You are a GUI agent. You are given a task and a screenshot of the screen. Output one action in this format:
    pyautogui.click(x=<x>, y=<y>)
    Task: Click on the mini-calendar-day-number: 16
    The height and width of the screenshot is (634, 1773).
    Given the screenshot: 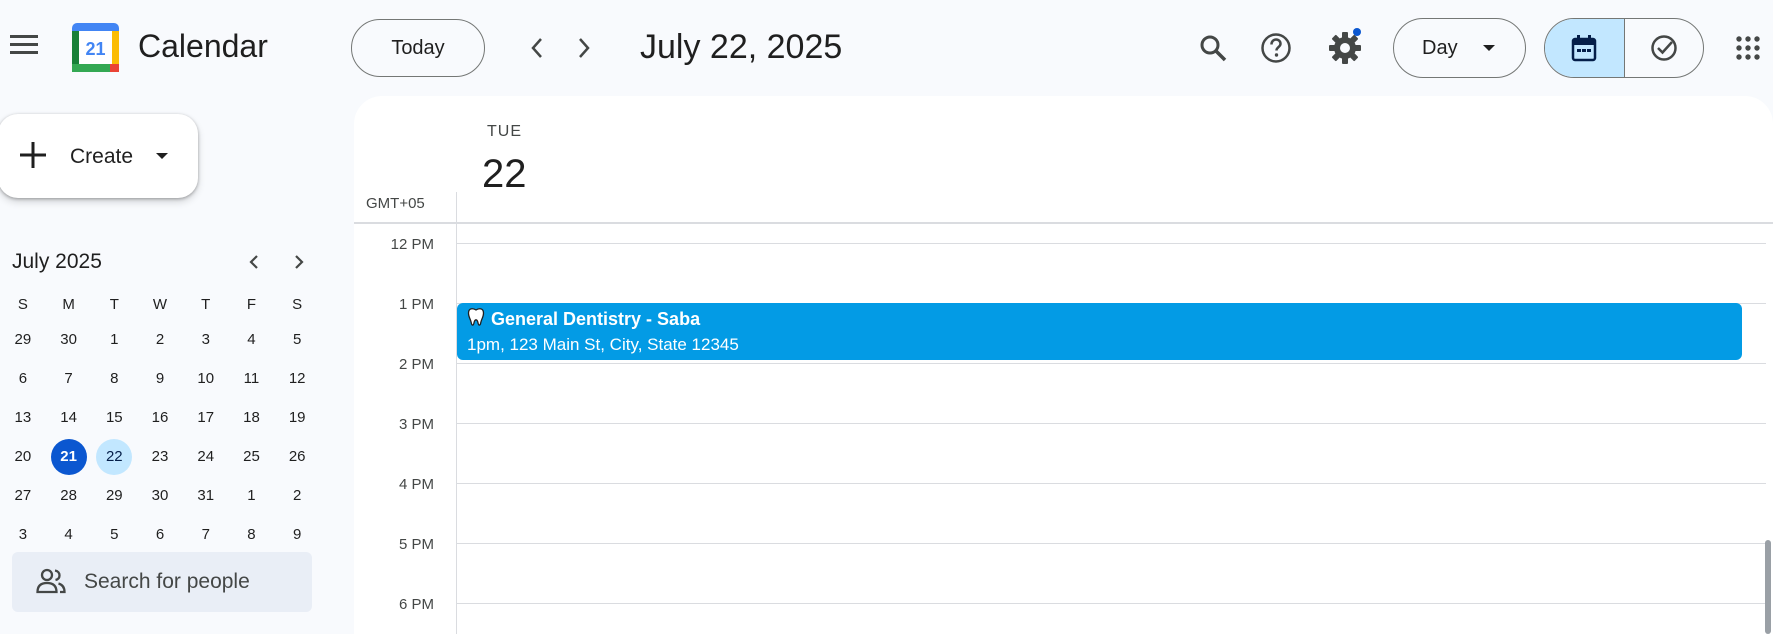 What is the action you would take?
    pyautogui.click(x=160, y=417)
    